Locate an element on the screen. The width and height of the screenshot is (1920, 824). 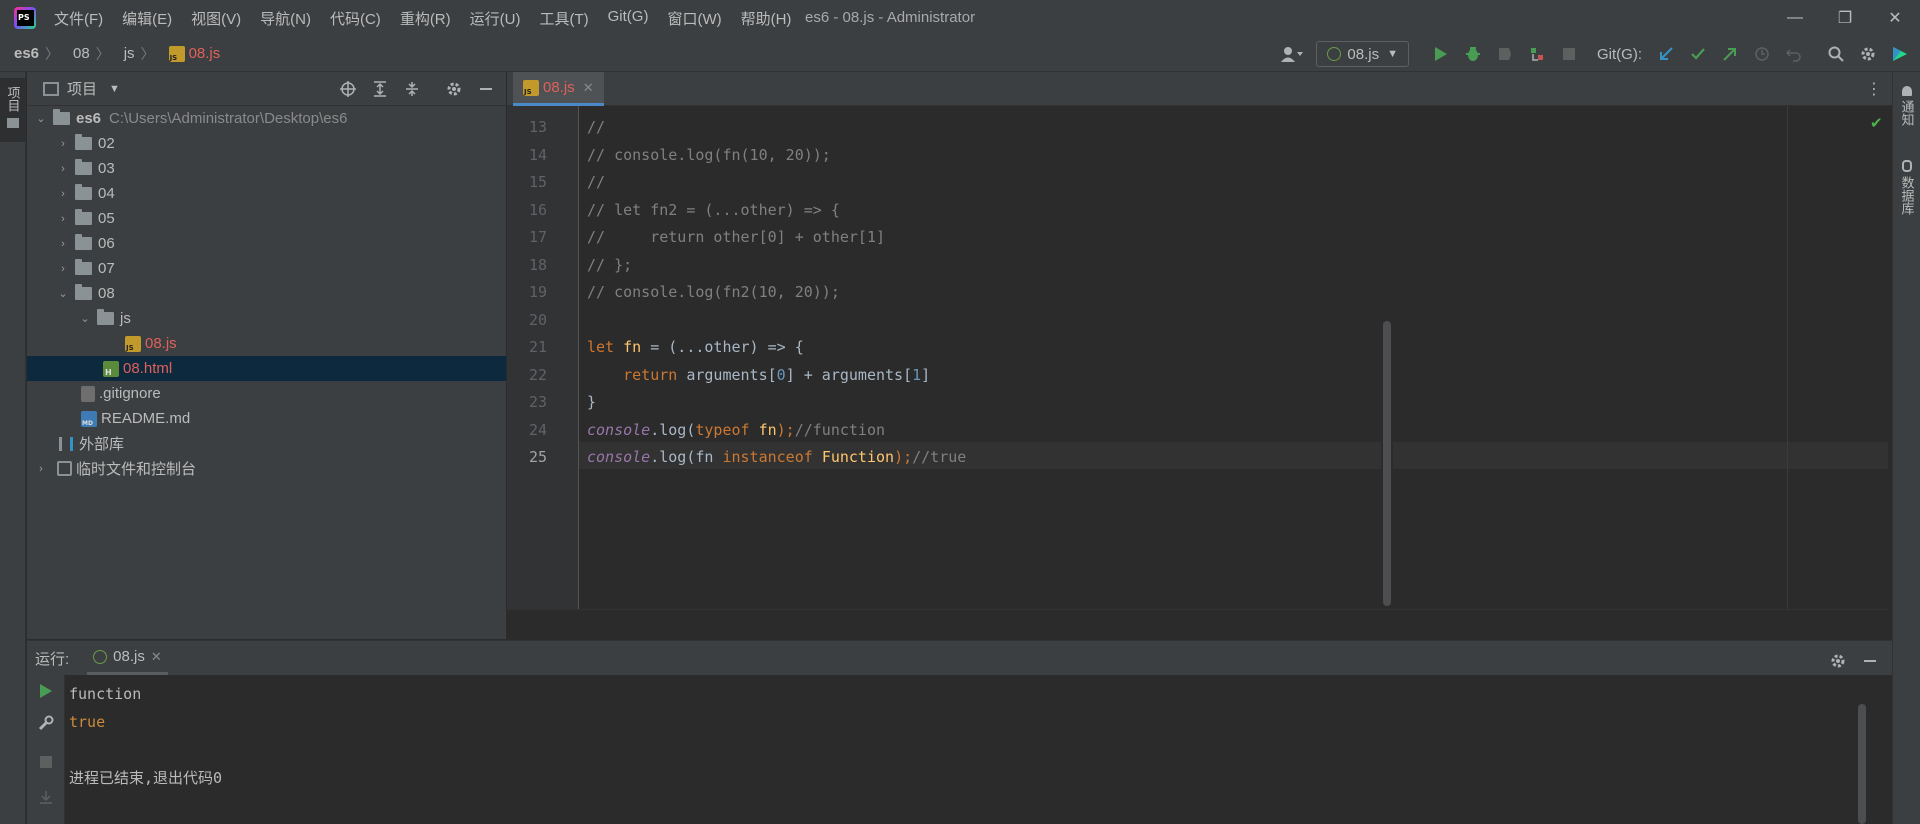
folder-icon is located at coordinates (83, 267).